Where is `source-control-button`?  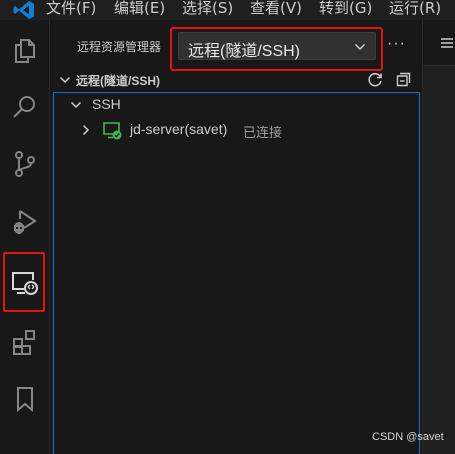
source-control-button is located at coordinates (25, 164).